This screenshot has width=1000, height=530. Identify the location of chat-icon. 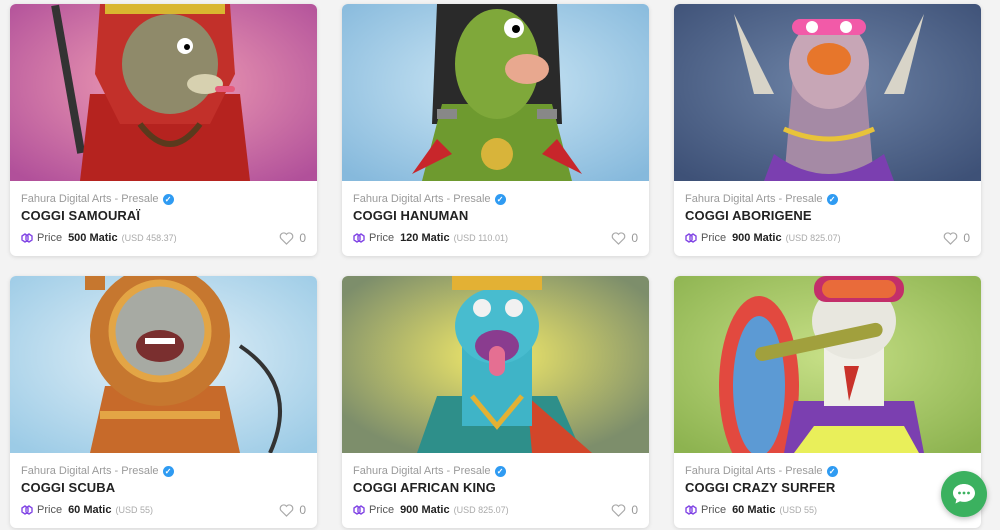
(964, 494).